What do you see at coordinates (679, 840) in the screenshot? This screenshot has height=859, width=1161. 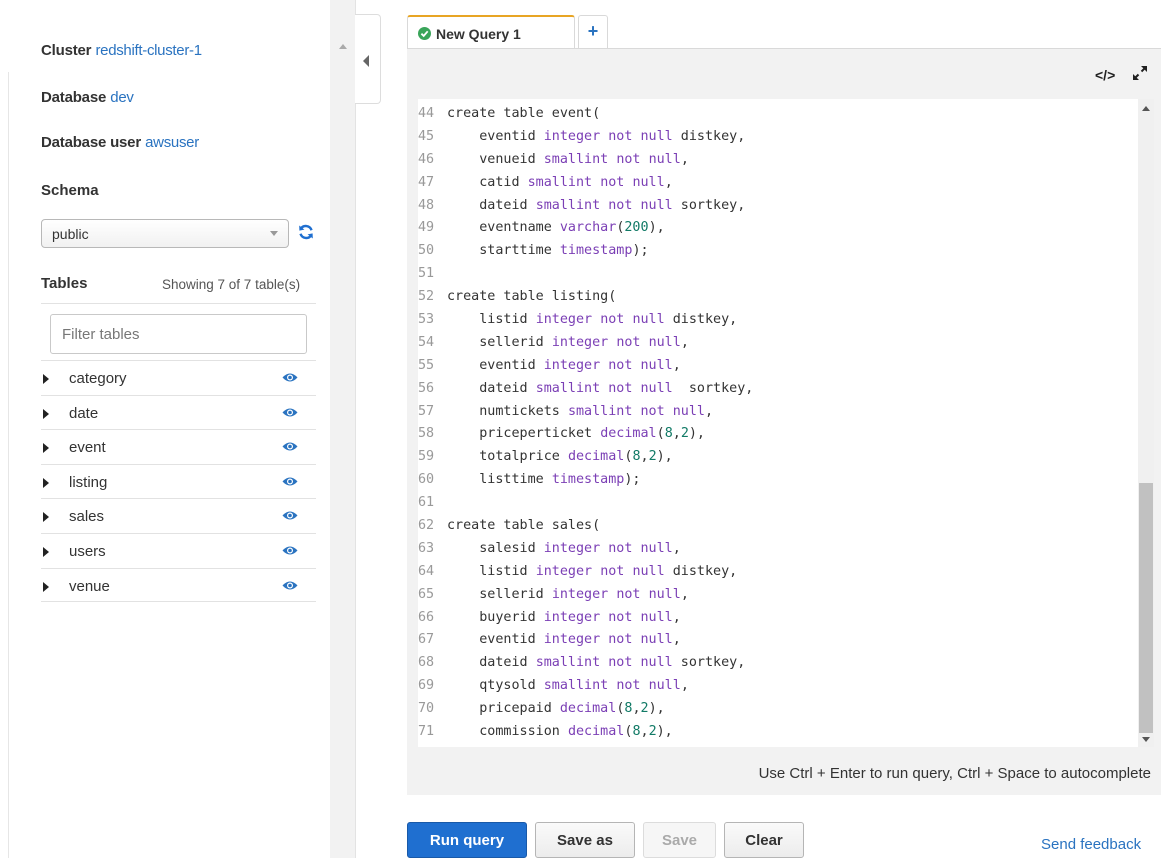 I see `save-button: Save` at bounding box center [679, 840].